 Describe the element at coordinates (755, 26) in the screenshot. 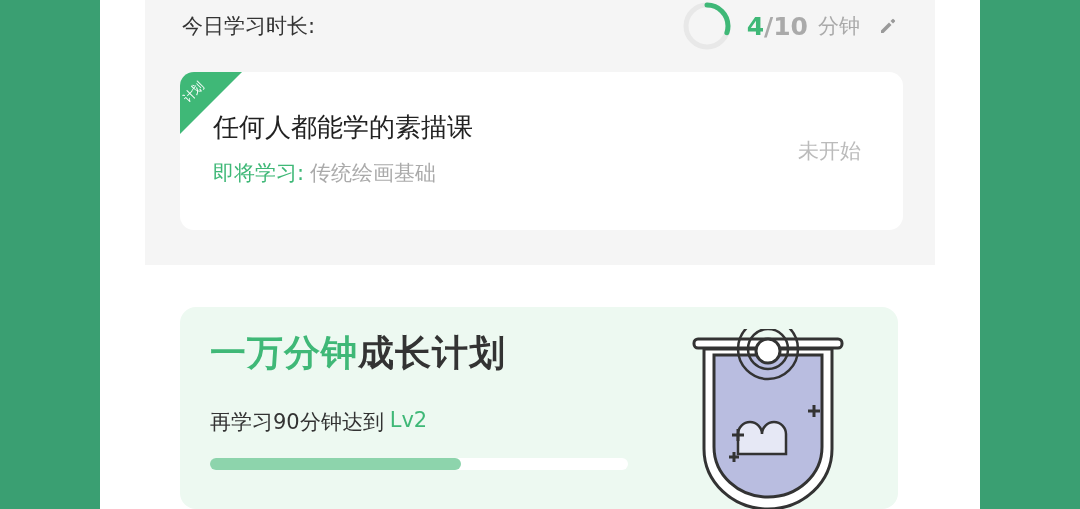

I see `minutes-done: 4` at that location.